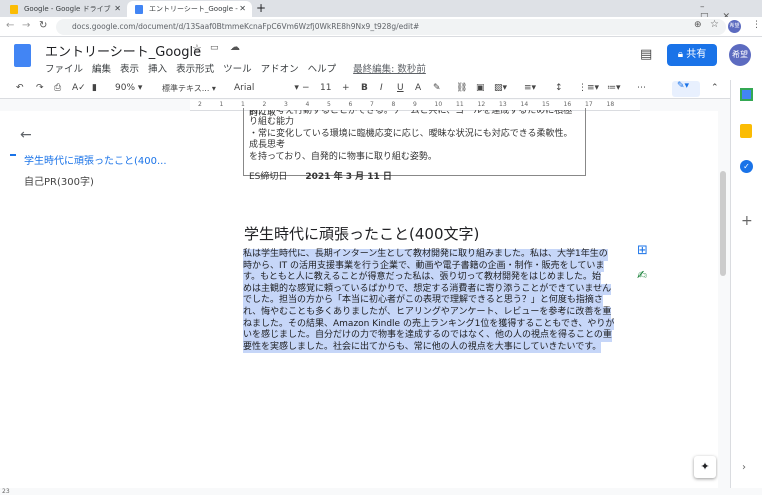  Describe the element at coordinates (322, 69) in the screenshot. I see `menu-help: ヘルプ` at that location.